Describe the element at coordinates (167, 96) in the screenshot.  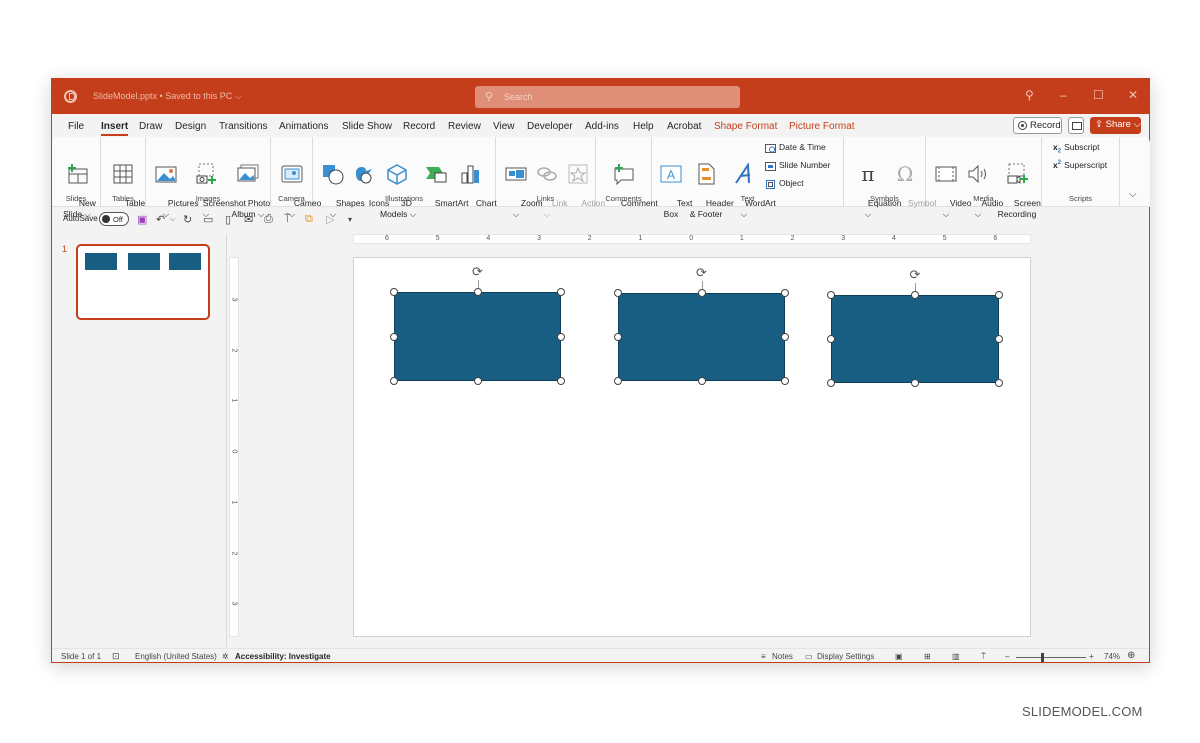
I see `document-title: SlideModel.pptx • Saved to this PC ⌵` at that location.